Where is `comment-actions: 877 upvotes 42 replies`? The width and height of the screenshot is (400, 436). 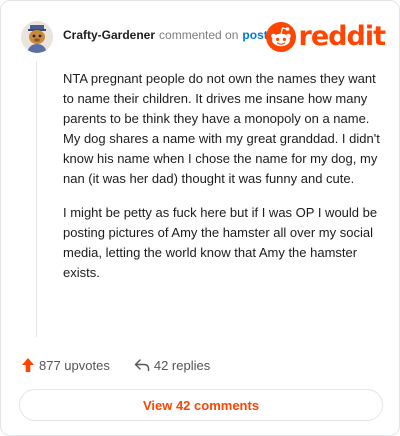 comment-actions: 877 upvotes 42 replies is located at coordinates (115, 365).